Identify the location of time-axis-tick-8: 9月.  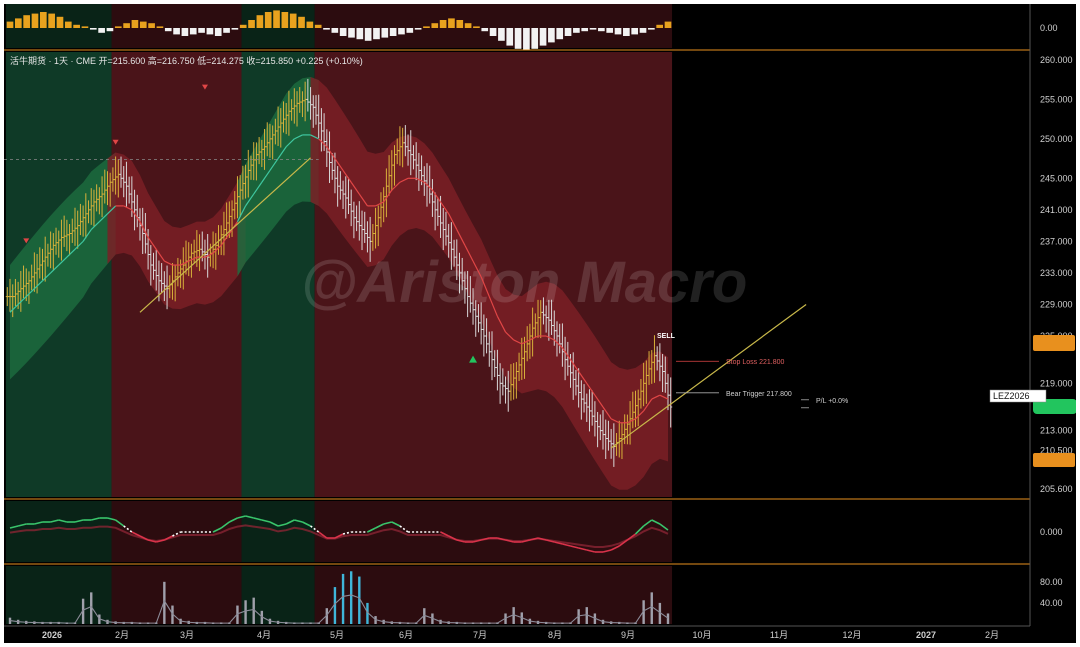
(628, 635).